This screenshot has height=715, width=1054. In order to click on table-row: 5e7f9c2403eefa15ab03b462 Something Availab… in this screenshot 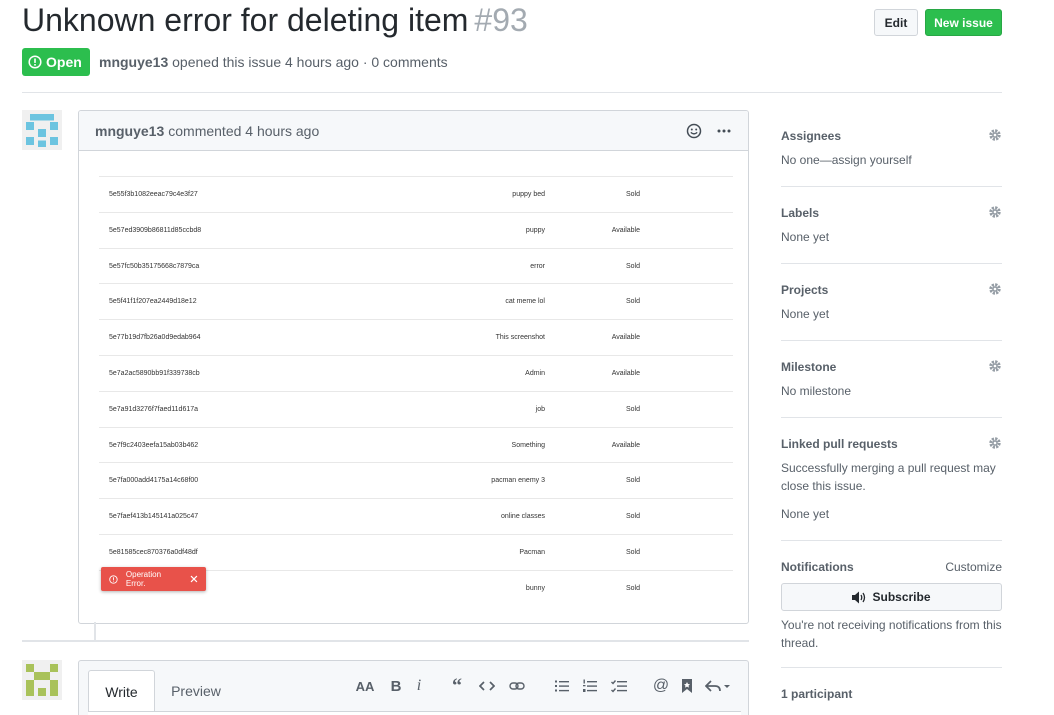, I will do `click(416, 446)`.